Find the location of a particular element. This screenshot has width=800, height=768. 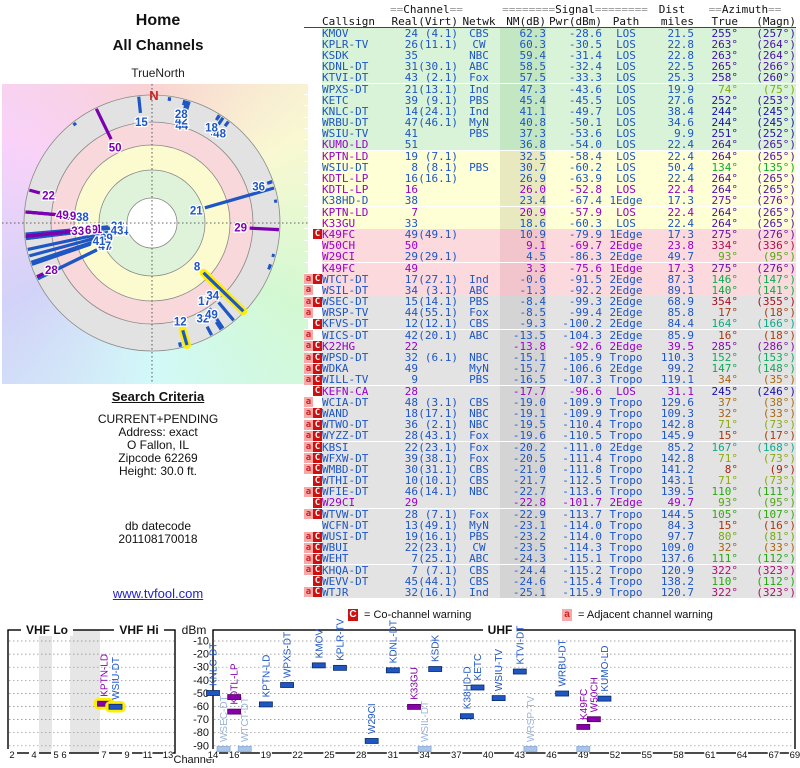

radar-channel-label: 50 is located at coordinates (115, 148).